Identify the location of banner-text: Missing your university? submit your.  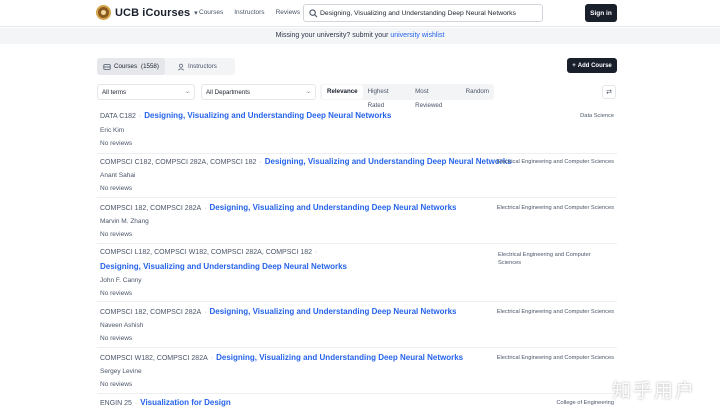
(333, 35).